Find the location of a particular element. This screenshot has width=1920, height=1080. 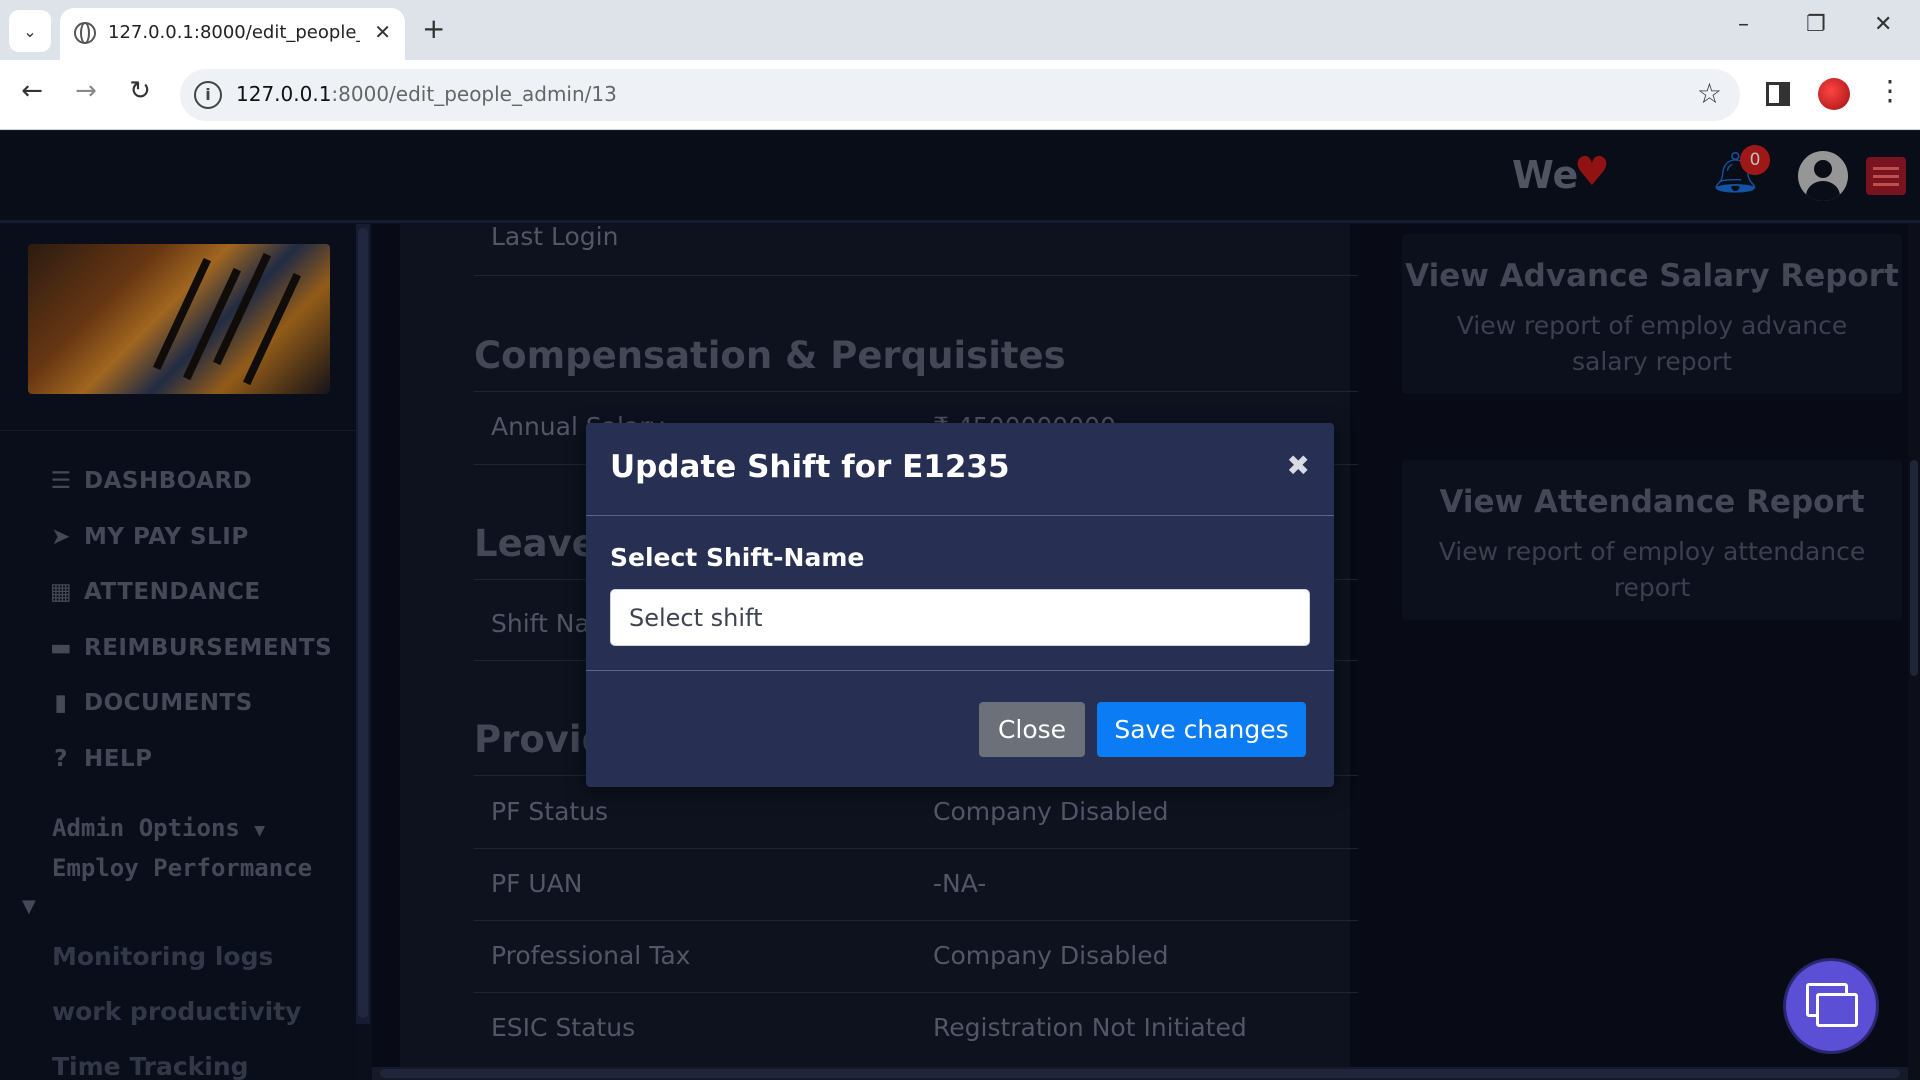

close-icon: ✖ is located at coordinates (1298, 465).